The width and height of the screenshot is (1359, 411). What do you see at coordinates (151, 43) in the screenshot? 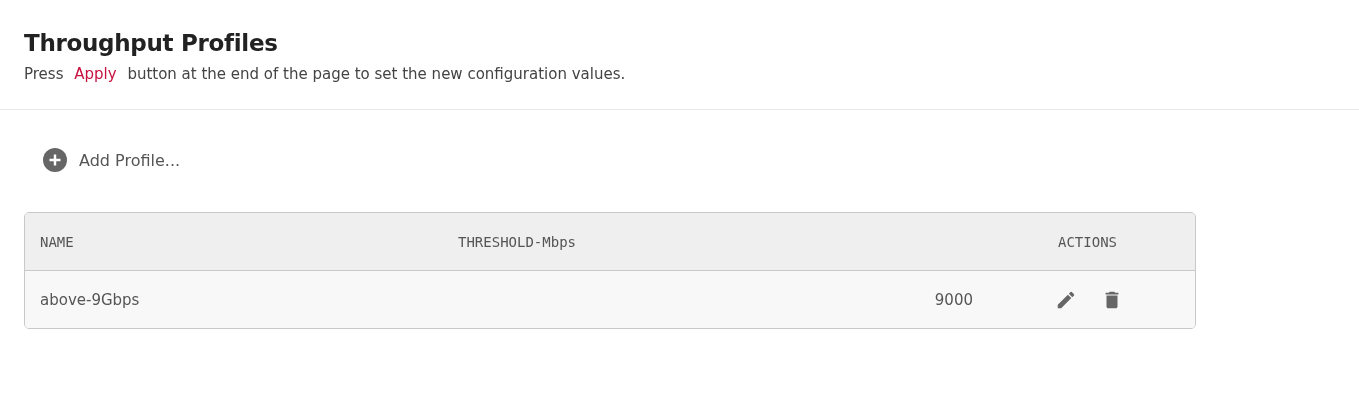
I see `page-title: Throughput Profiles` at bounding box center [151, 43].